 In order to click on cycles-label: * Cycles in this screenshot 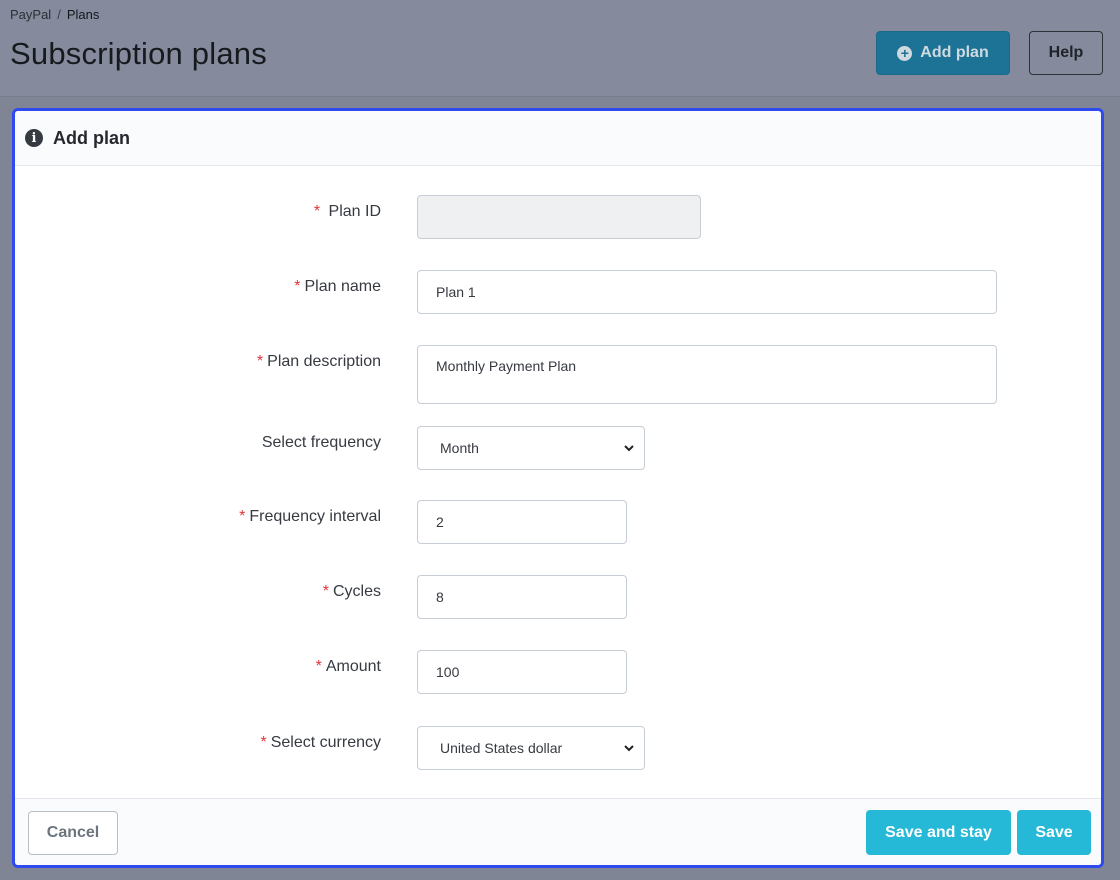, I will do `click(351, 591)`.